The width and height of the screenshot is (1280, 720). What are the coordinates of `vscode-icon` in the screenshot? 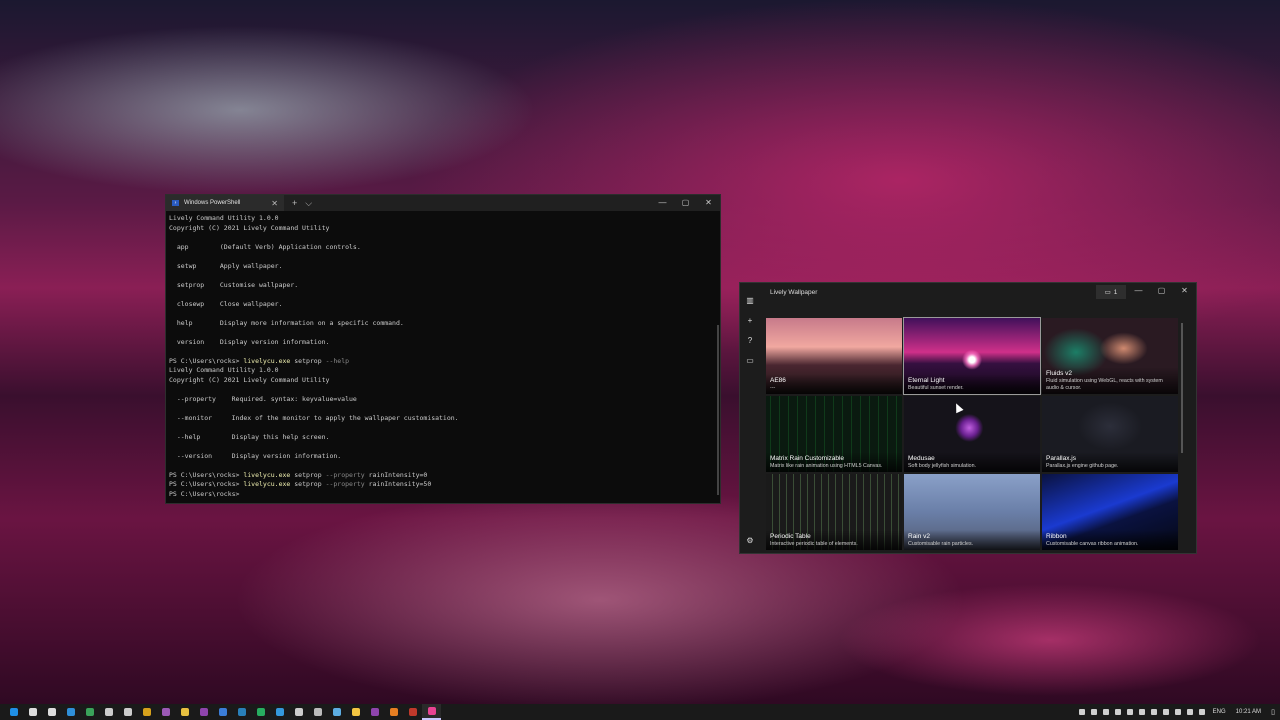 It's located at (70, 712).